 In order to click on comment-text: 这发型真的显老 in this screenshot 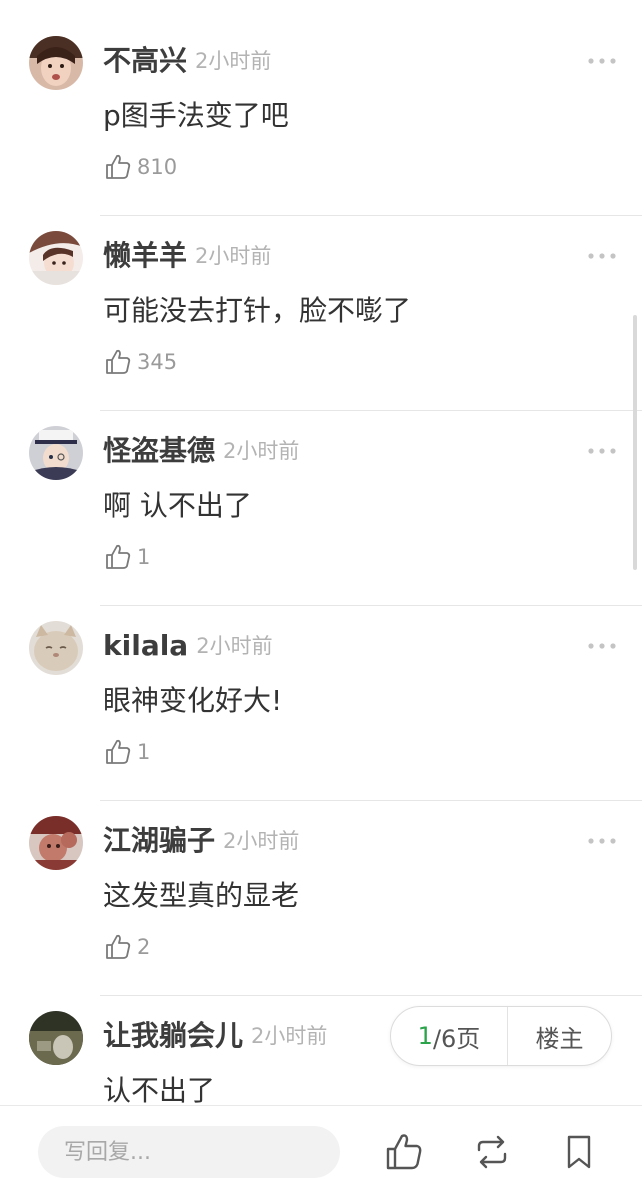, I will do `click(201, 895)`.